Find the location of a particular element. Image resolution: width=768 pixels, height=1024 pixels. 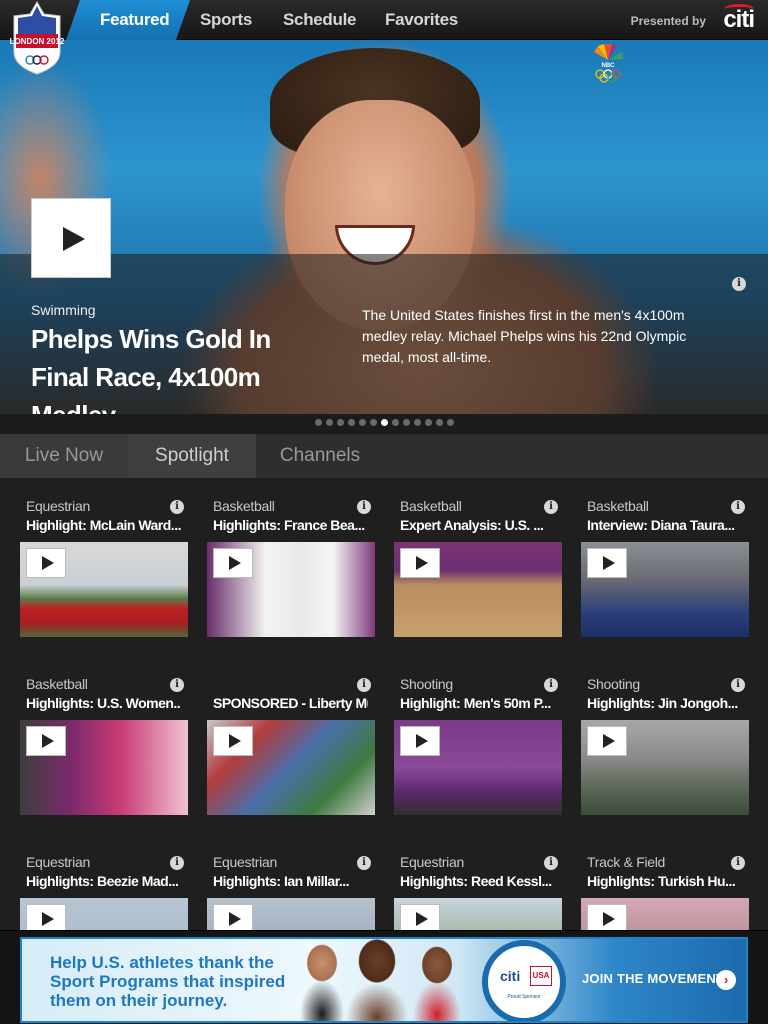

video-card: Equestrian Highlights: Ian Millar... i is located at coordinates (291, 882).